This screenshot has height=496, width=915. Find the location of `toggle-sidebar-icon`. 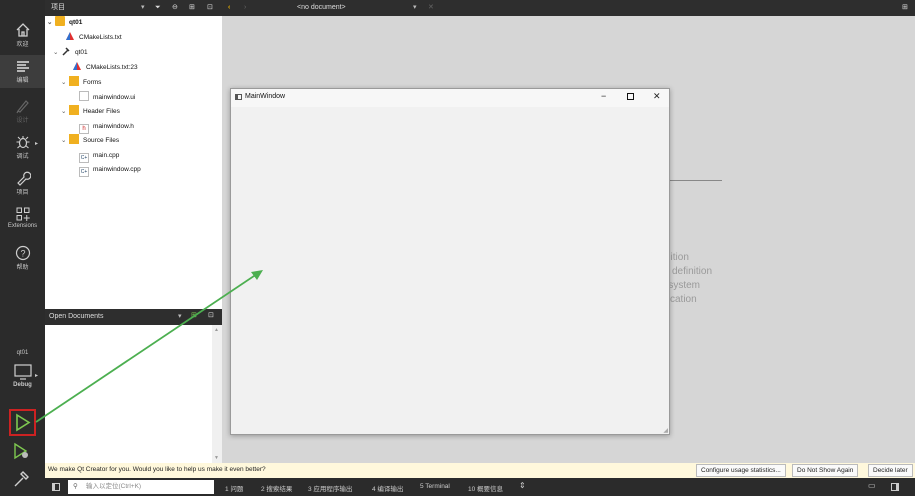

toggle-sidebar-icon is located at coordinates (56, 487).